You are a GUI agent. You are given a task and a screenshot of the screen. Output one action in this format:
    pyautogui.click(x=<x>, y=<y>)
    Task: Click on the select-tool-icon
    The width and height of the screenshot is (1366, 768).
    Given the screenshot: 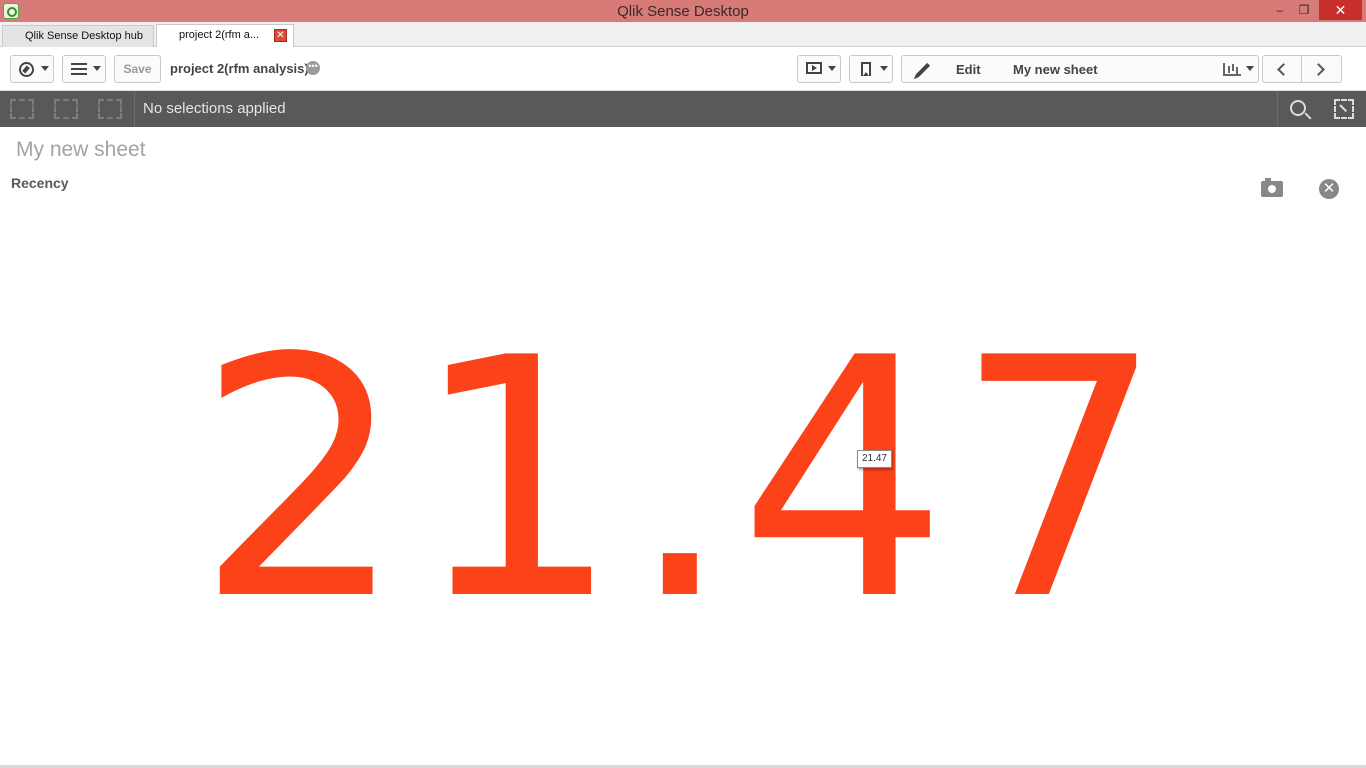 What is the action you would take?
    pyautogui.click(x=1344, y=109)
    